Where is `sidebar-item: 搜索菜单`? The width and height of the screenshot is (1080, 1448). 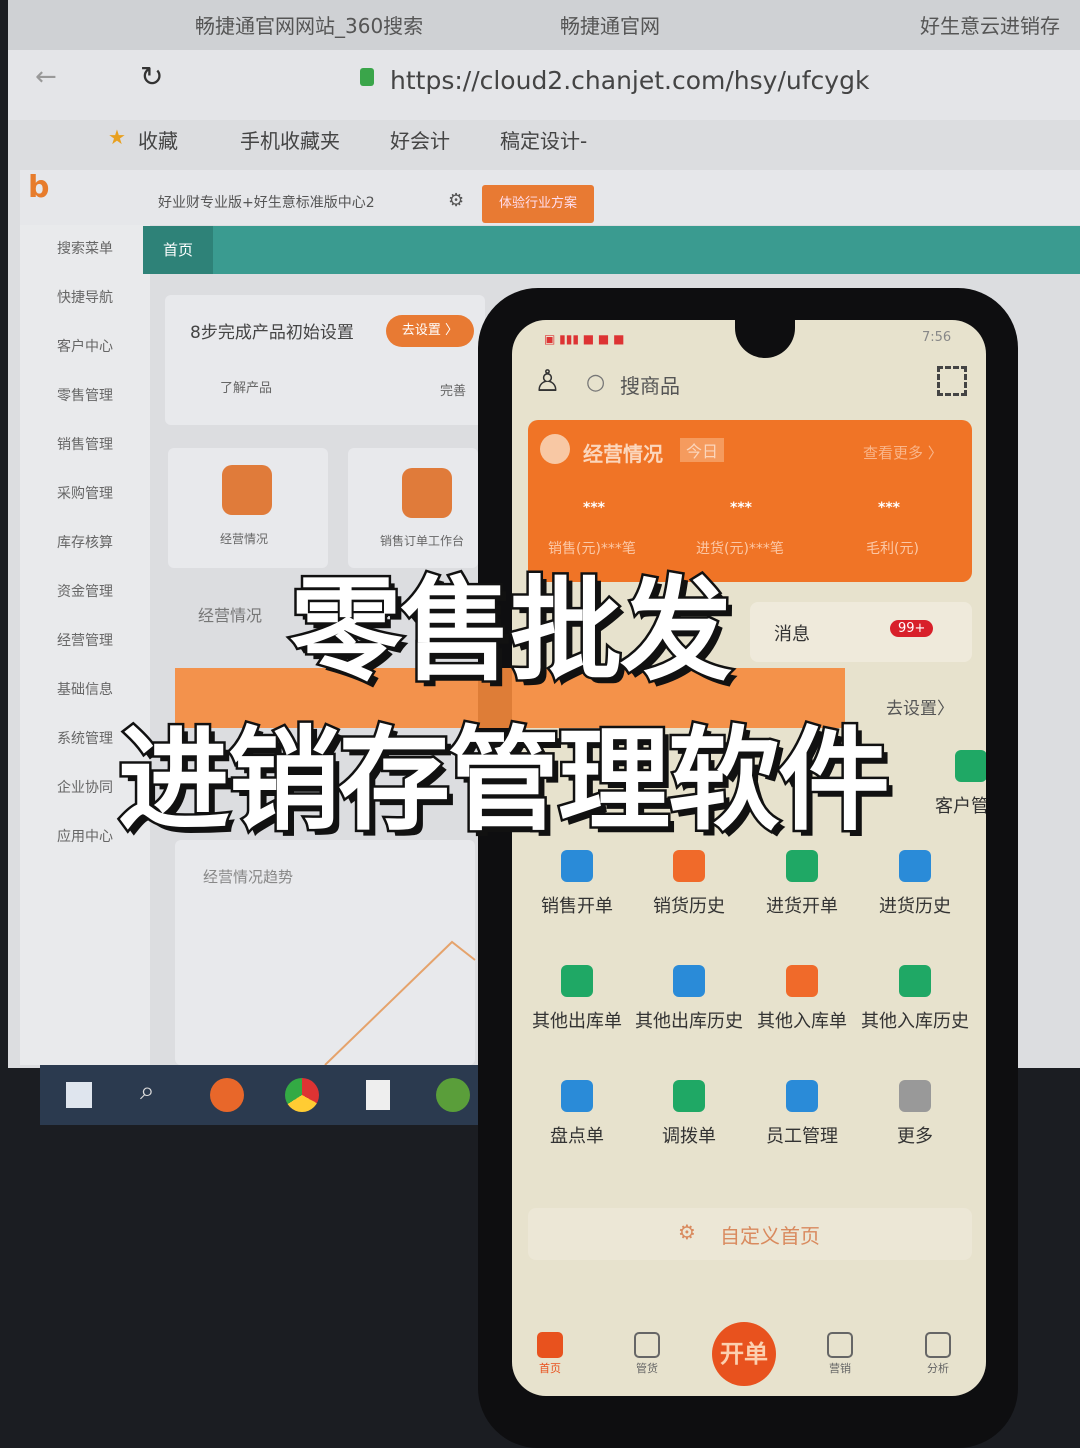
sidebar-item: 搜索菜单 is located at coordinates (85, 248).